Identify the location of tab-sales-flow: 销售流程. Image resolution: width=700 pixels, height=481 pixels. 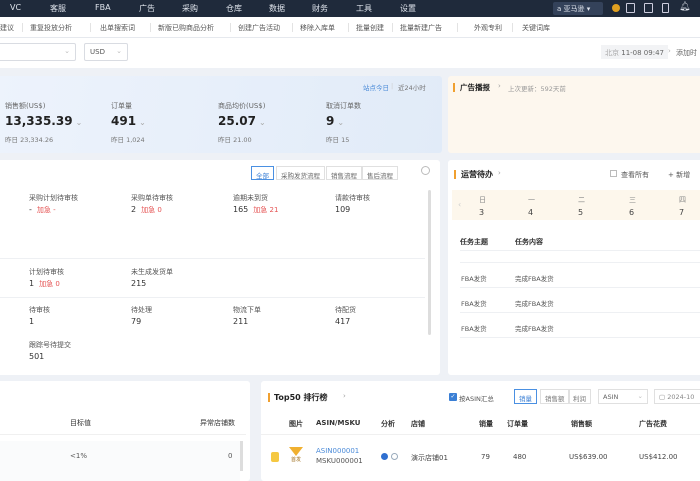
(344, 173).